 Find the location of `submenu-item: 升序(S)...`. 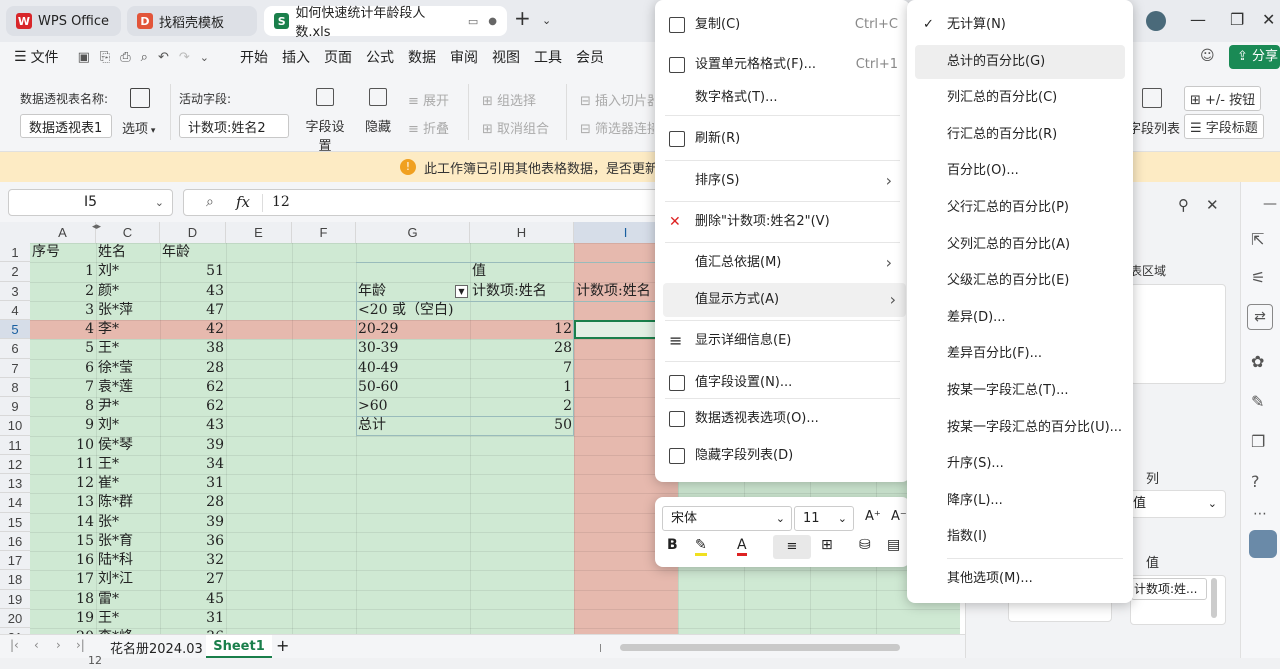

submenu-item: 升序(S)... is located at coordinates (1020, 464).